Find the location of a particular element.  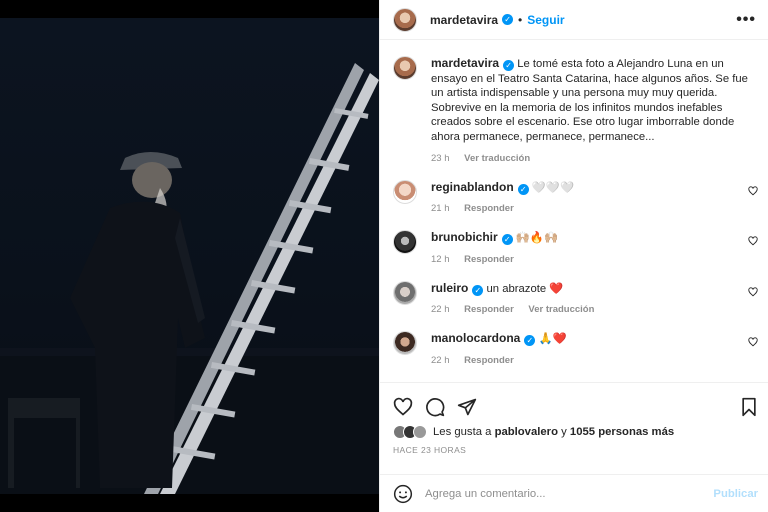

comment-input is located at coordinates (569, 493).